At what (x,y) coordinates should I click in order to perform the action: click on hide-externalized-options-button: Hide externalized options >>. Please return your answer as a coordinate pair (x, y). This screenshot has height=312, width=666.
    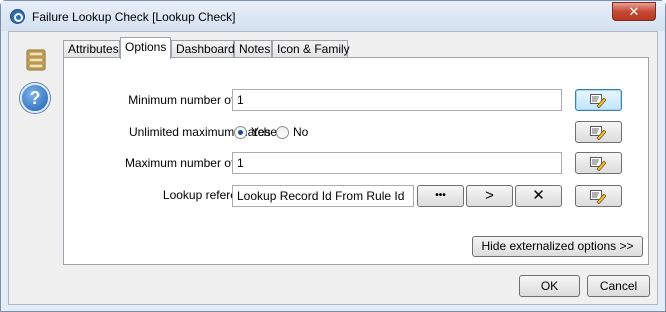
    Looking at the image, I should click on (557, 246).